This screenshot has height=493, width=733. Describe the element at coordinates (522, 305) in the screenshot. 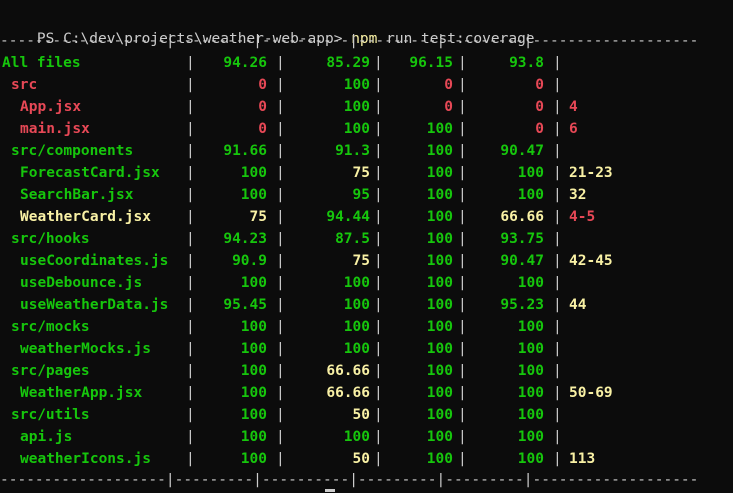

I see `lines-value: 95.23` at that location.